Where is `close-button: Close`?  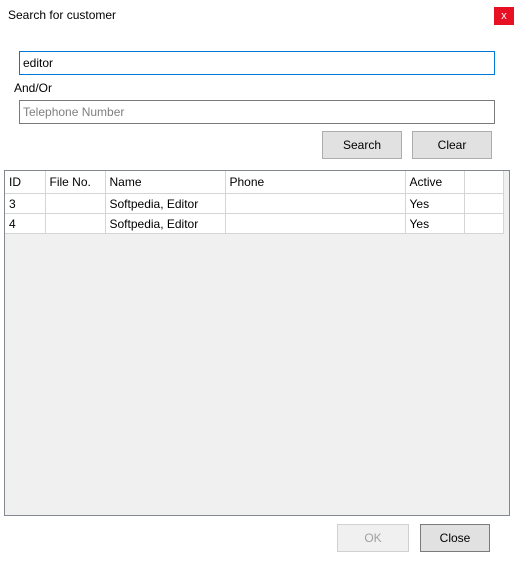 close-button: Close is located at coordinates (455, 538).